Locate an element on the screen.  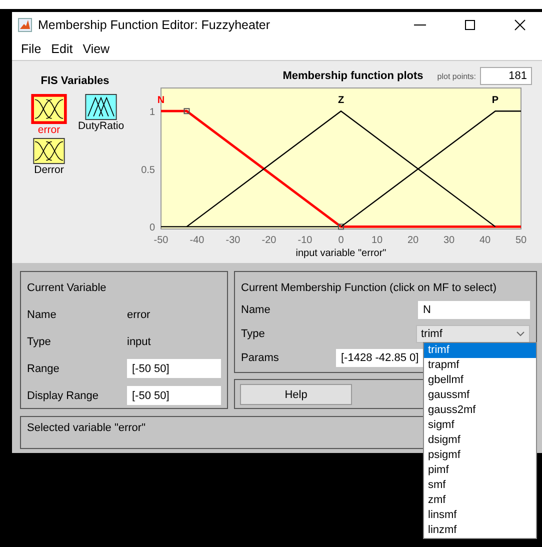
membership-curve is located at coordinates (430, 169).